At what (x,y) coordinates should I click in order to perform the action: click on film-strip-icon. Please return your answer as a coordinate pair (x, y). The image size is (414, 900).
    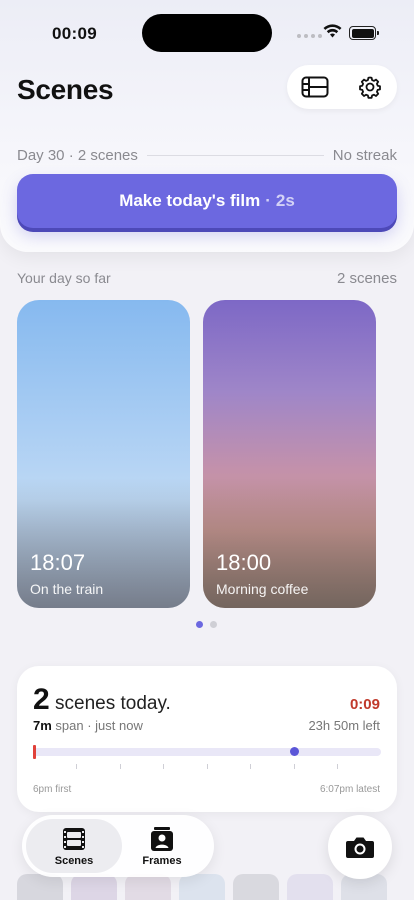
    Looking at the image, I should click on (74, 838).